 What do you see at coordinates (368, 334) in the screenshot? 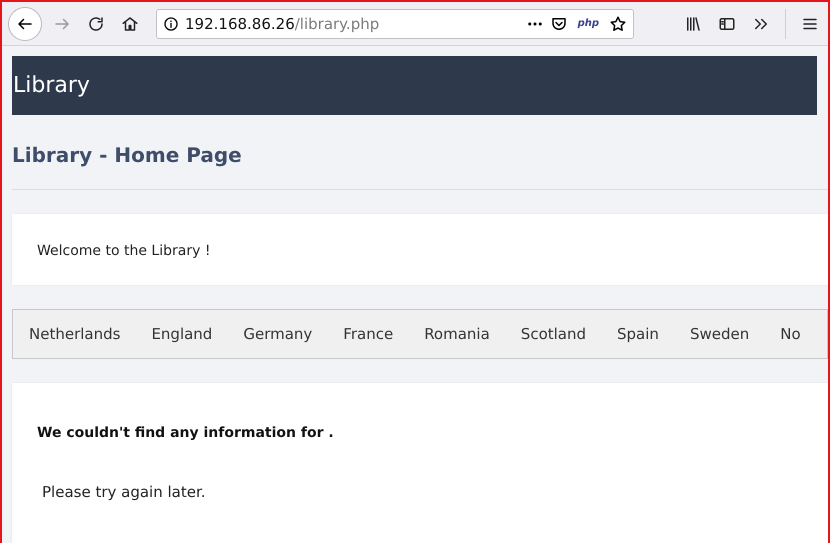
I see `country-link: France` at bounding box center [368, 334].